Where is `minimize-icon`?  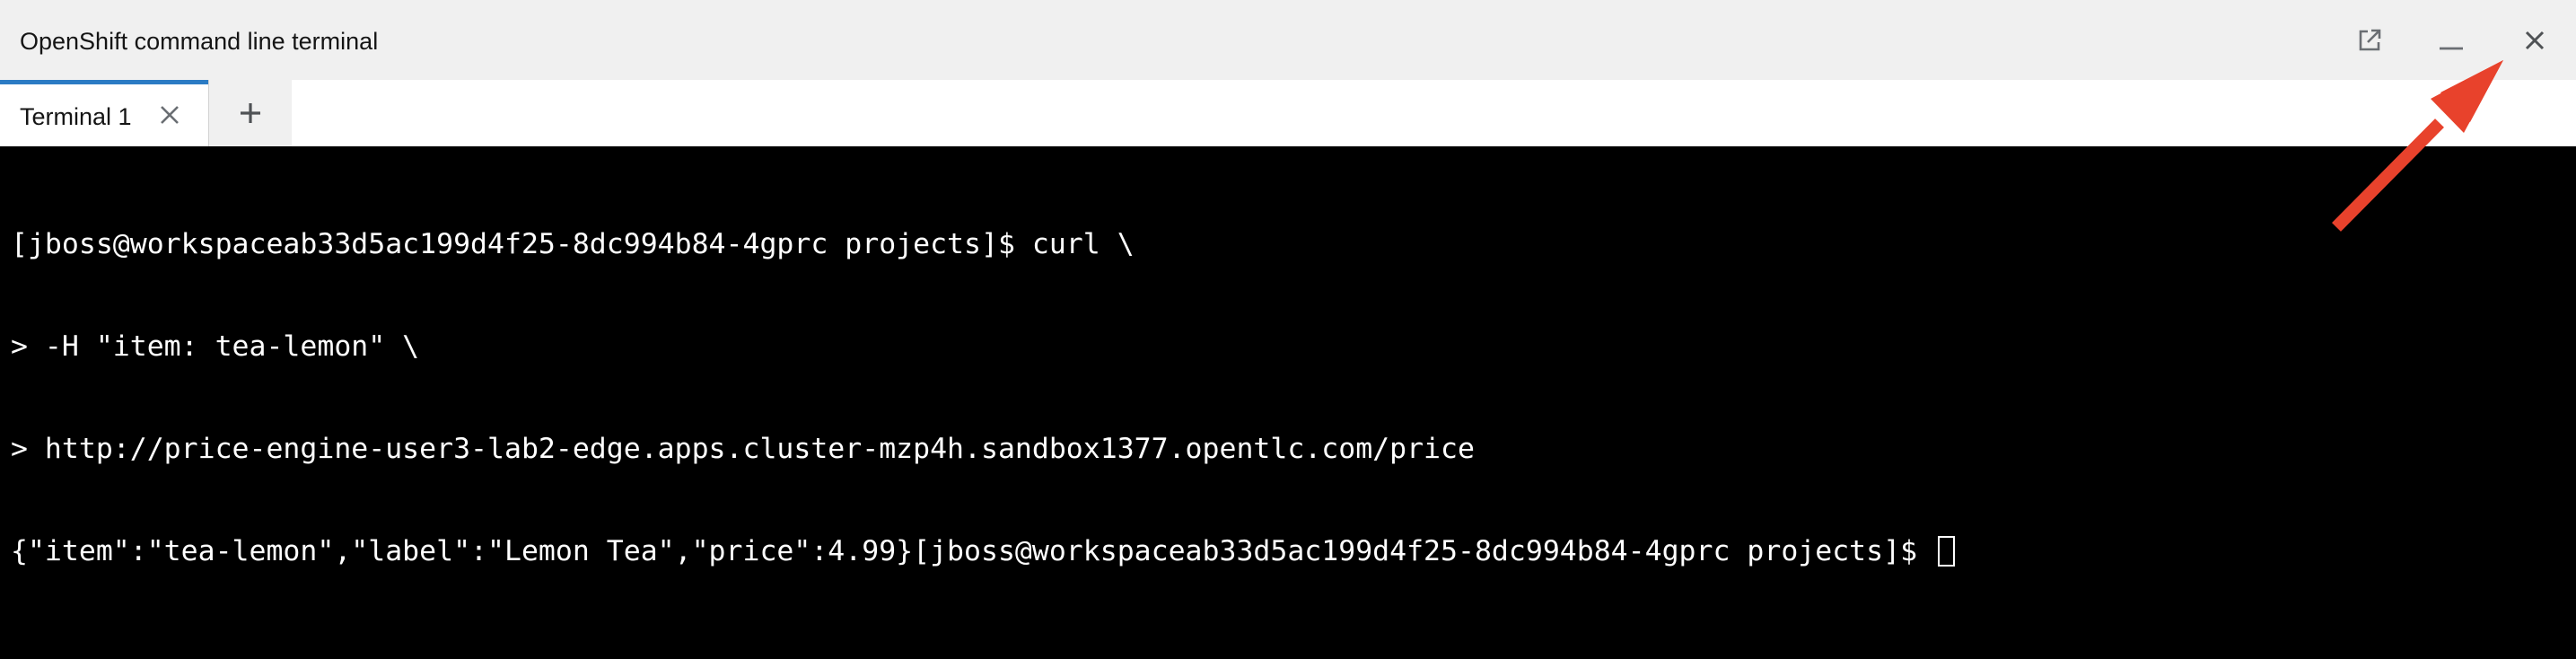
minimize-icon is located at coordinates (2451, 49).